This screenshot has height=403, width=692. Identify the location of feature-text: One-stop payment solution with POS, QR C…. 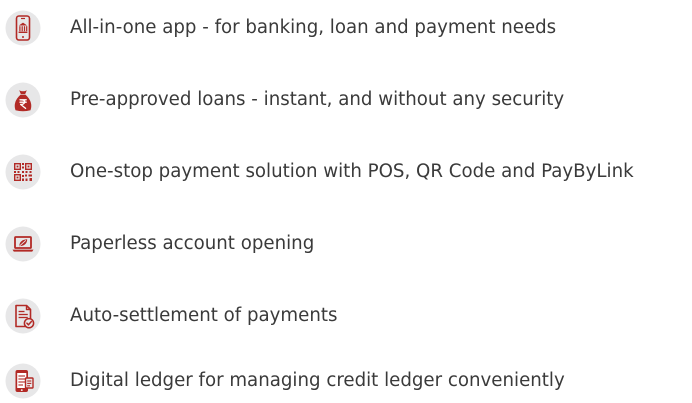
(352, 171).